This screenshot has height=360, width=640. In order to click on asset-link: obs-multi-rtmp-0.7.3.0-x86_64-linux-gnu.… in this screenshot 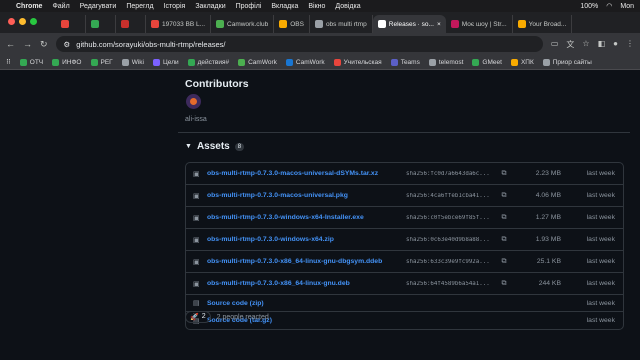, I will do `click(306, 283)`.